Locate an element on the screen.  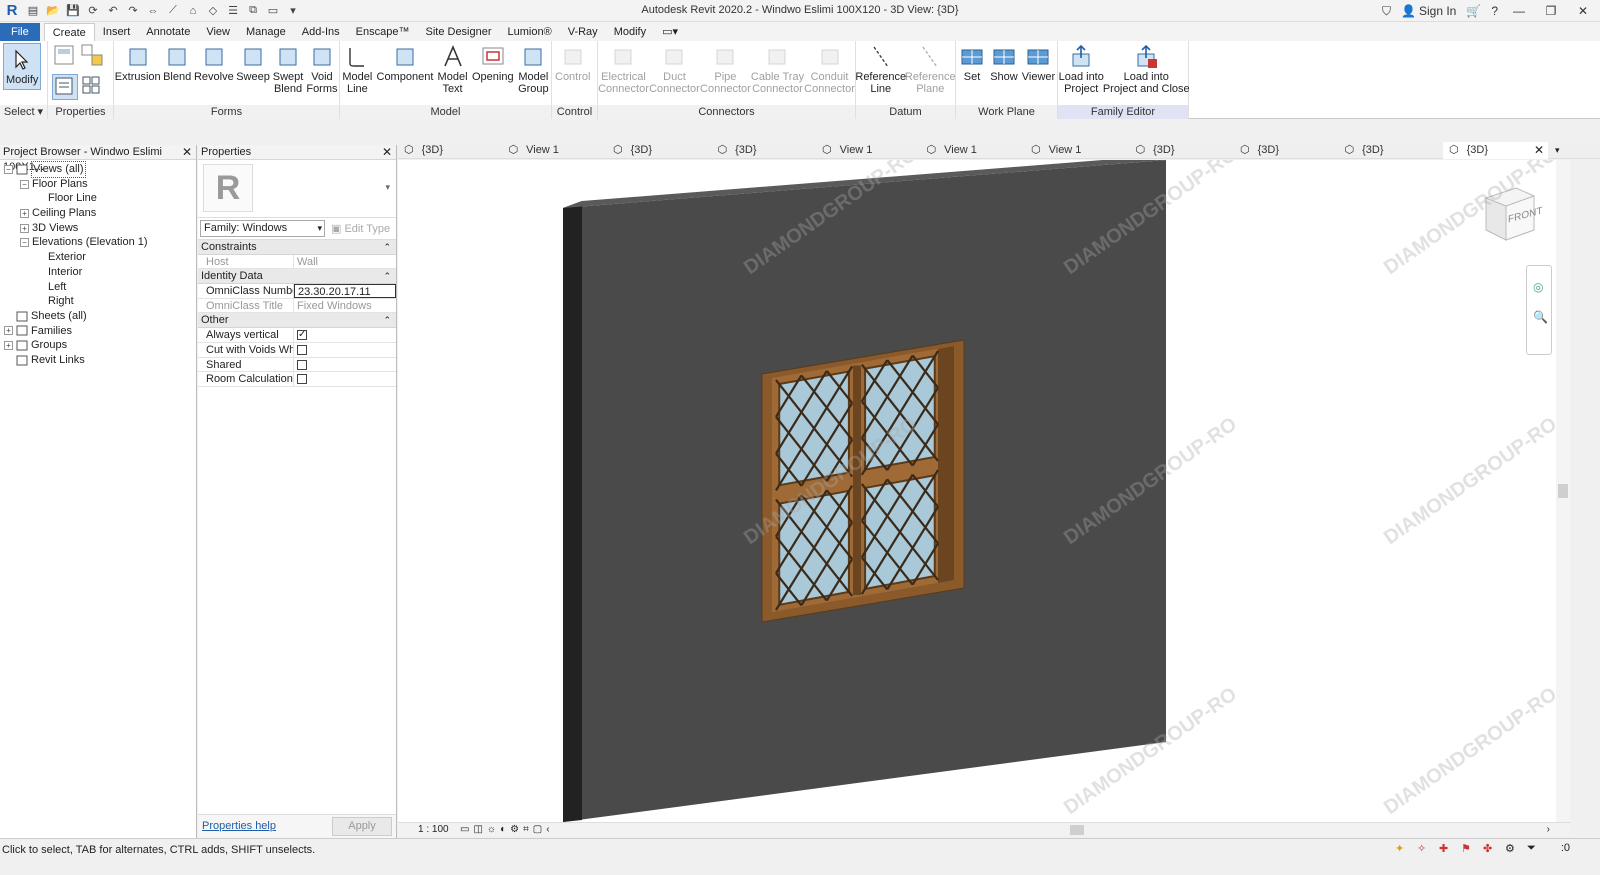
navigation-bar: ◎ 🔍 is located at coordinates (1539, 310).